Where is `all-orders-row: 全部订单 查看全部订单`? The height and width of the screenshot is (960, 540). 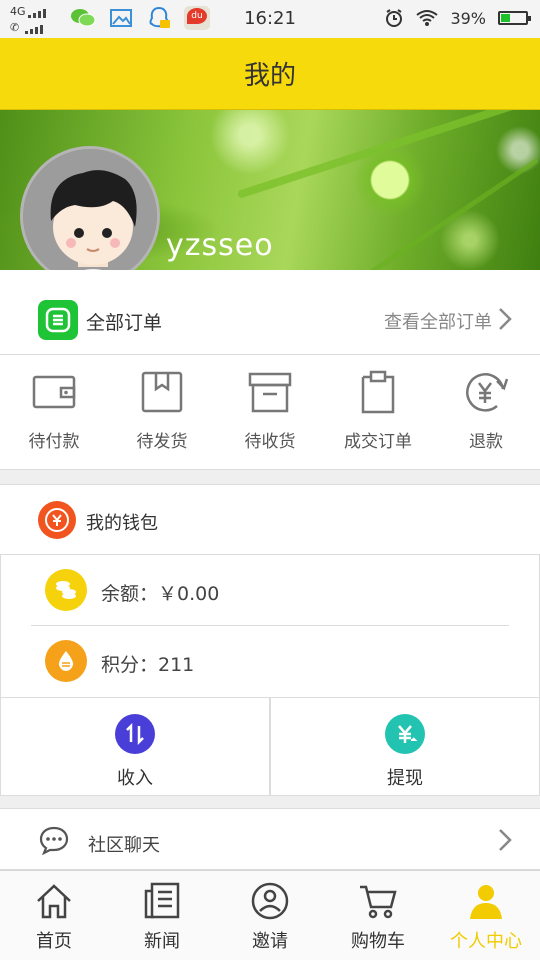 all-orders-row: 全部订单 查看全部订单 is located at coordinates (270, 312).